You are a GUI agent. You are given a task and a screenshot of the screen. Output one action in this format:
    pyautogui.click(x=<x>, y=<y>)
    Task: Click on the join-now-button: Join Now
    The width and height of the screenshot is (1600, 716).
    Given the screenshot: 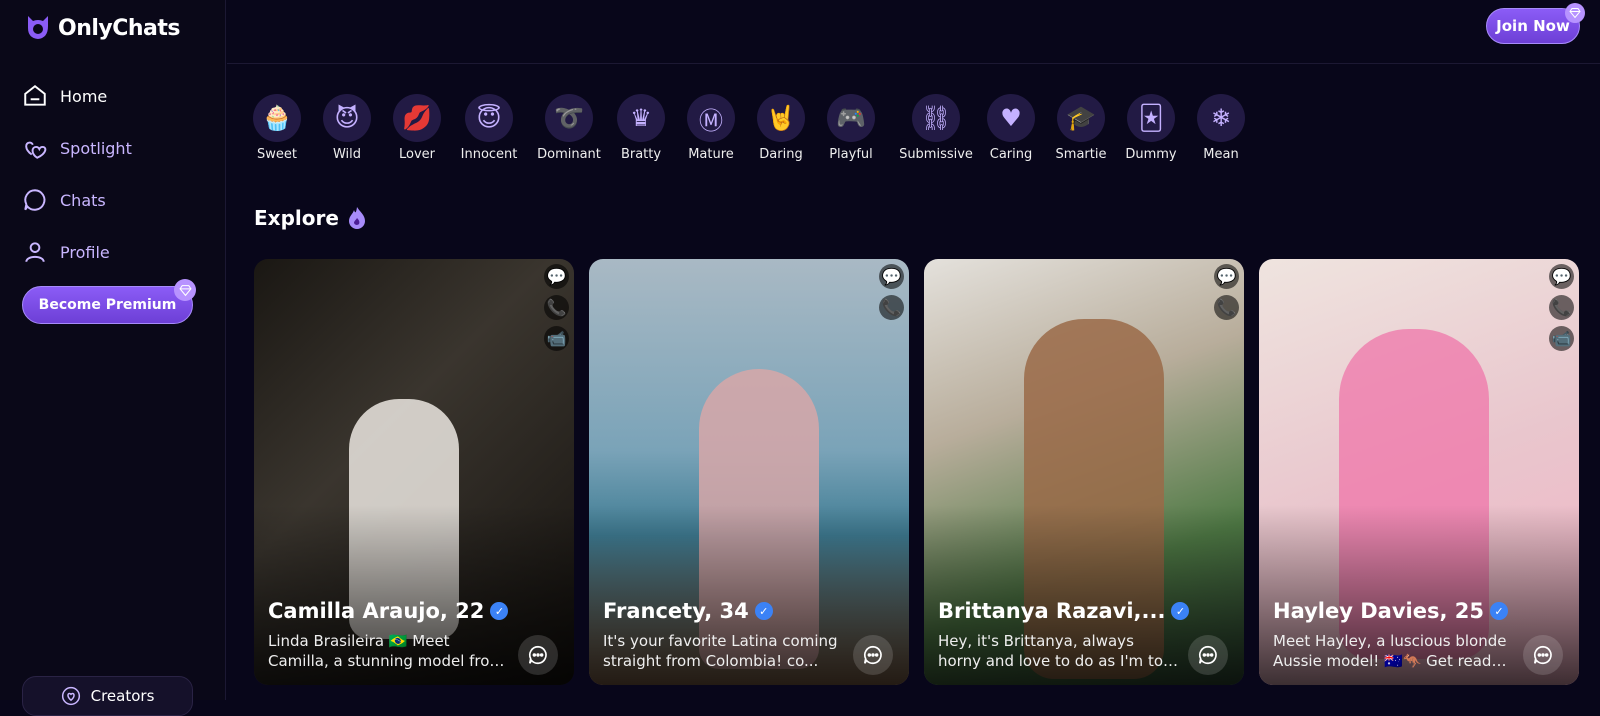 What is the action you would take?
    pyautogui.click(x=1535, y=23)
    